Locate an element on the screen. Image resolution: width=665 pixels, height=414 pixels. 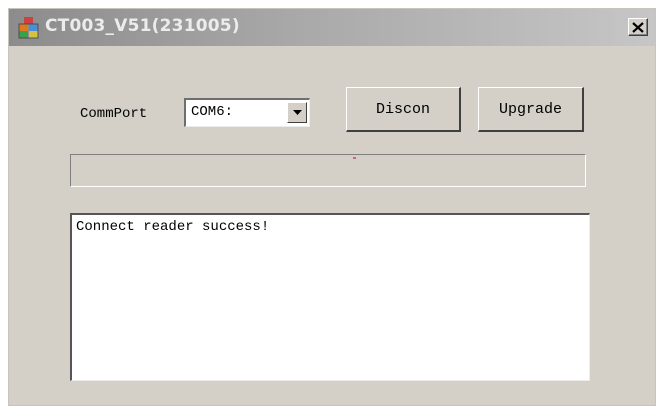
commport-selected-value: COM6: is located at coordinates (212, 112).